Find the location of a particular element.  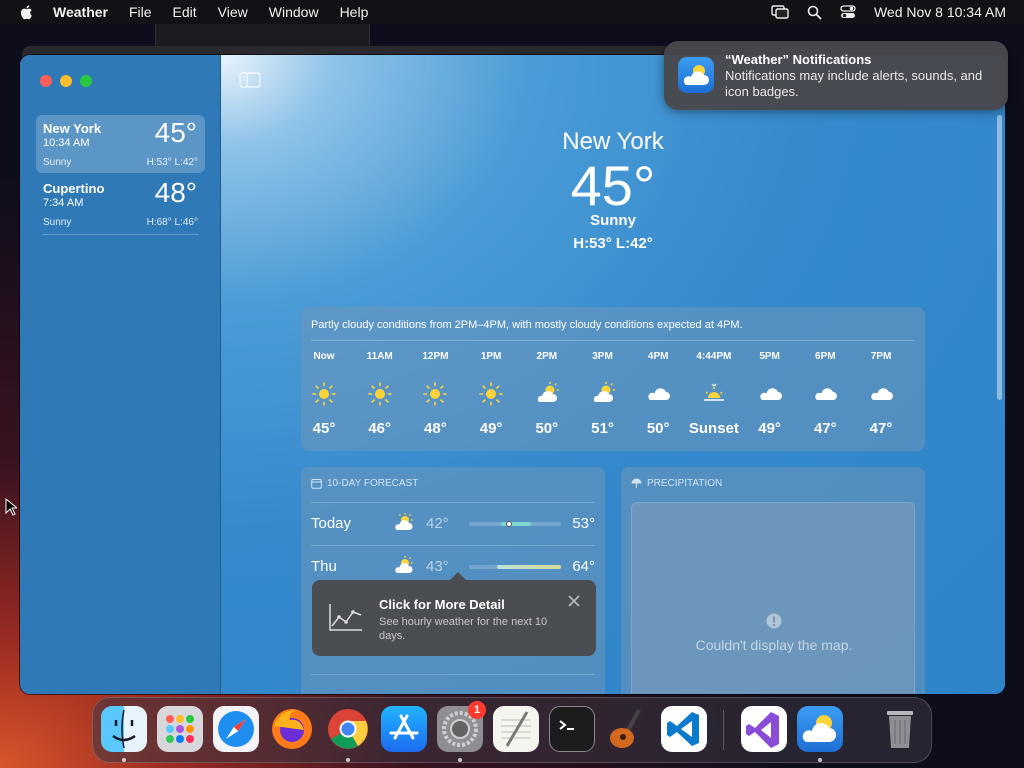

city-hilo: H:68° L:46° is located at coordinates (172, 222).